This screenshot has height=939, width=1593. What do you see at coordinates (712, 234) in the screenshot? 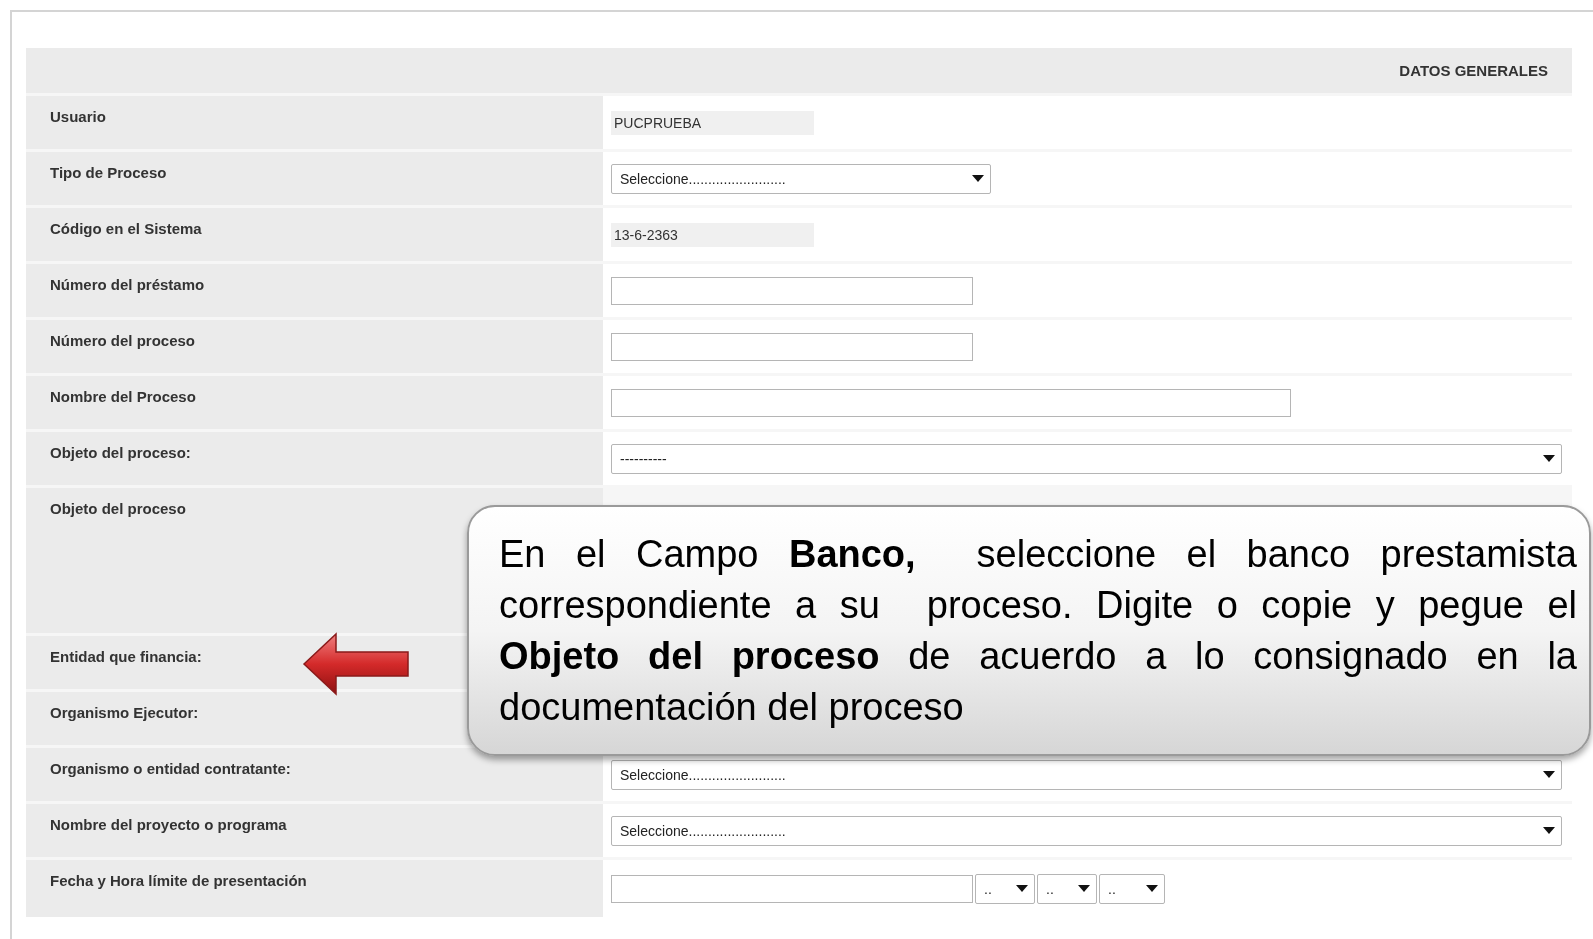
I see `readonly-value: 13-6-2363` at bounding box center [712, 234].